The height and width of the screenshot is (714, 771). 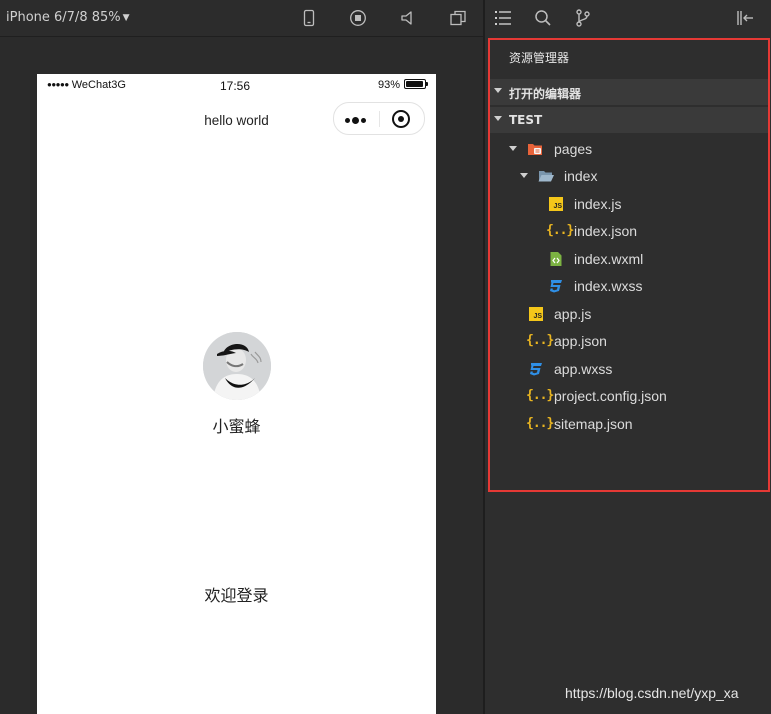 What do you see at coordinates (629, 341) in the screenshot?
I see `tree-item-app-json: {..} app.json` at bounding box center [629, 341].